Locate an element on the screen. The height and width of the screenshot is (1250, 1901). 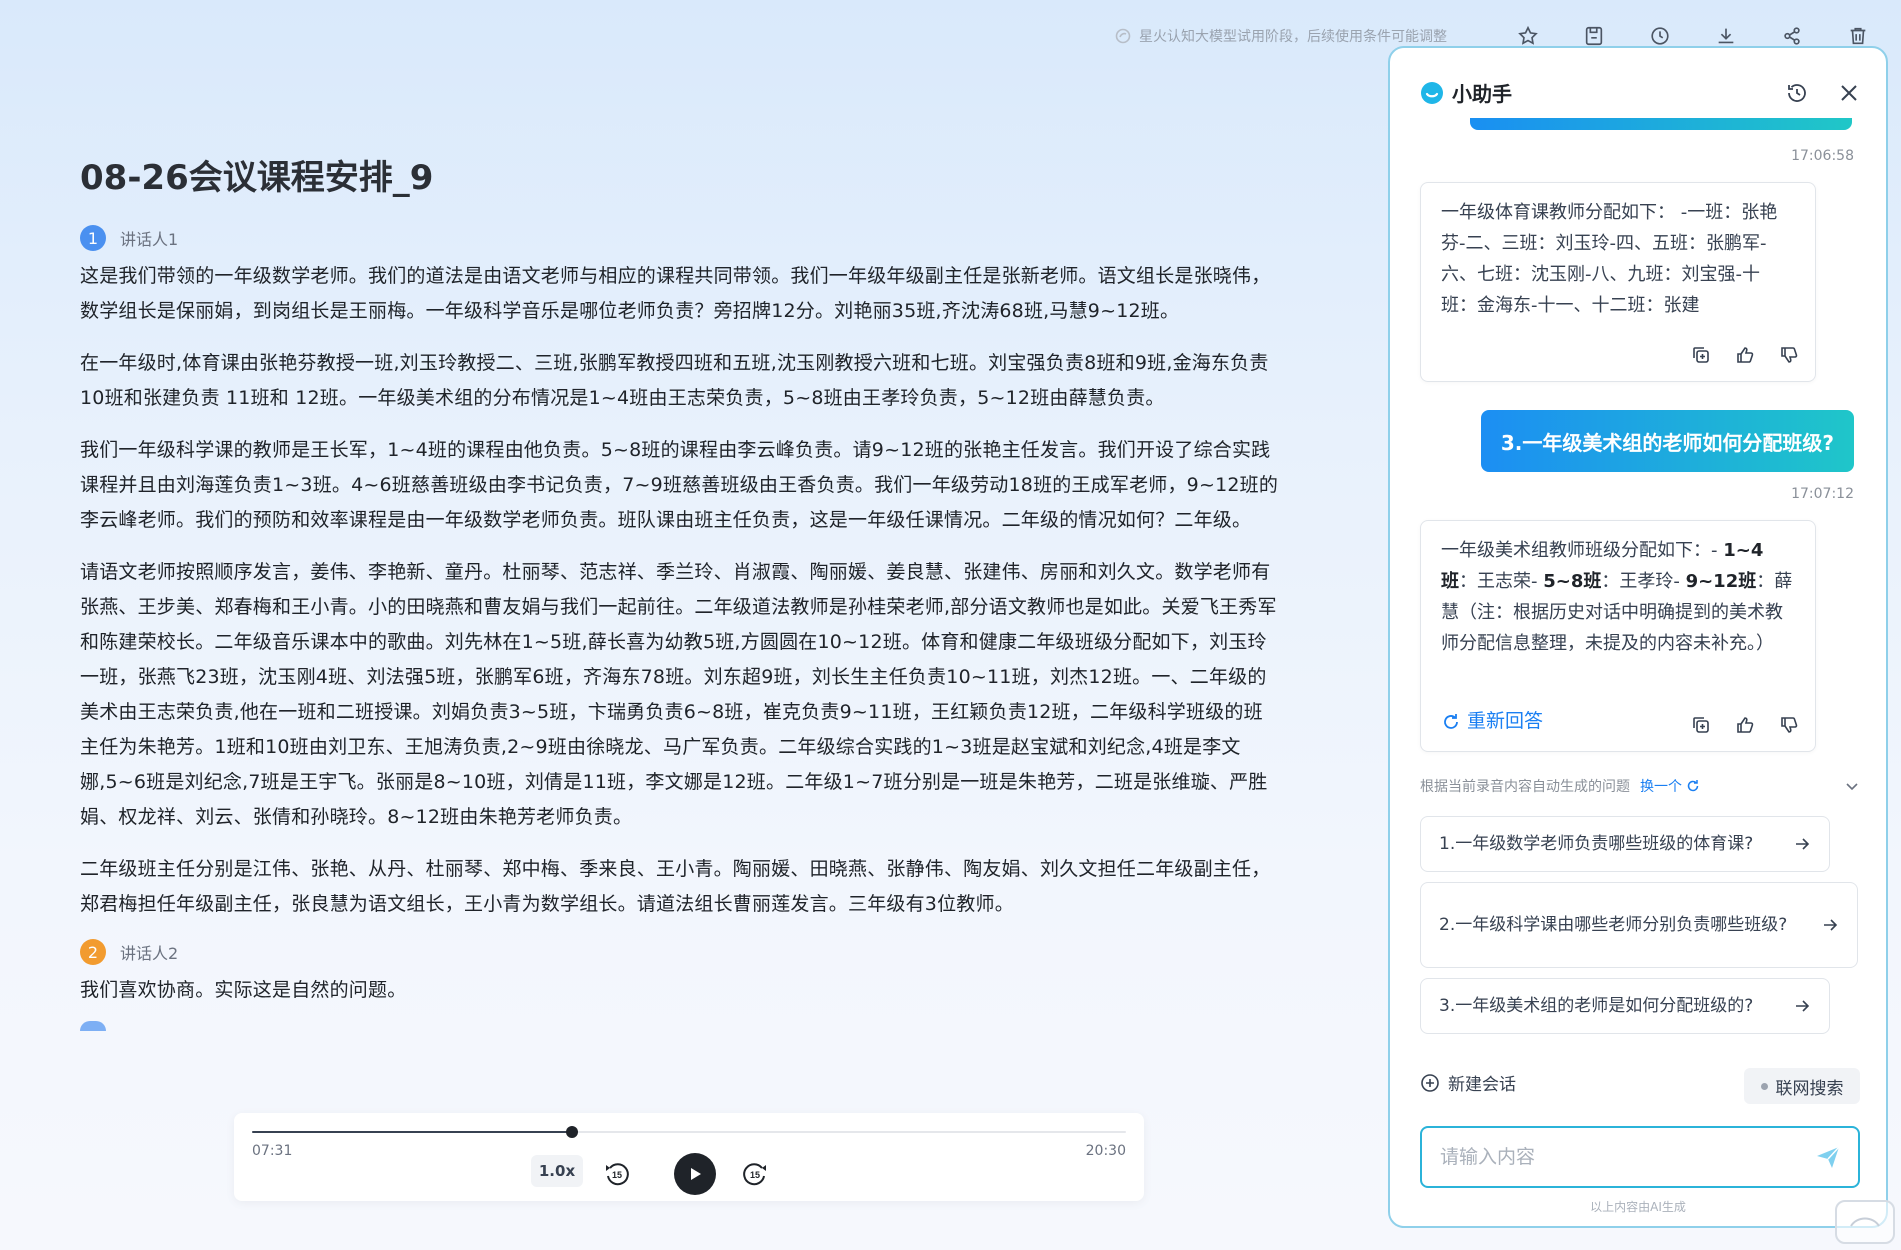
progress-handle is located at coordinates (571, 1132).